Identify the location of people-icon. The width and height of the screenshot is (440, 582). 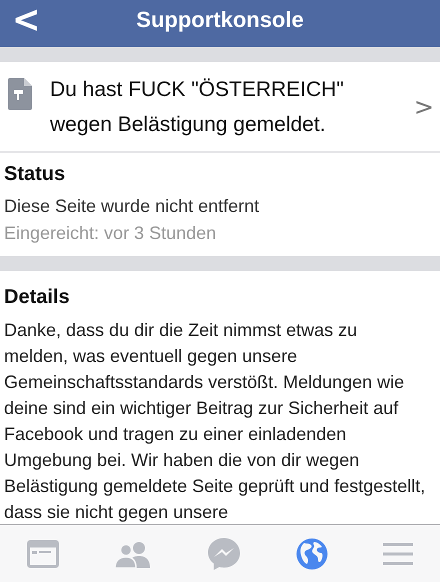
(133, 554).